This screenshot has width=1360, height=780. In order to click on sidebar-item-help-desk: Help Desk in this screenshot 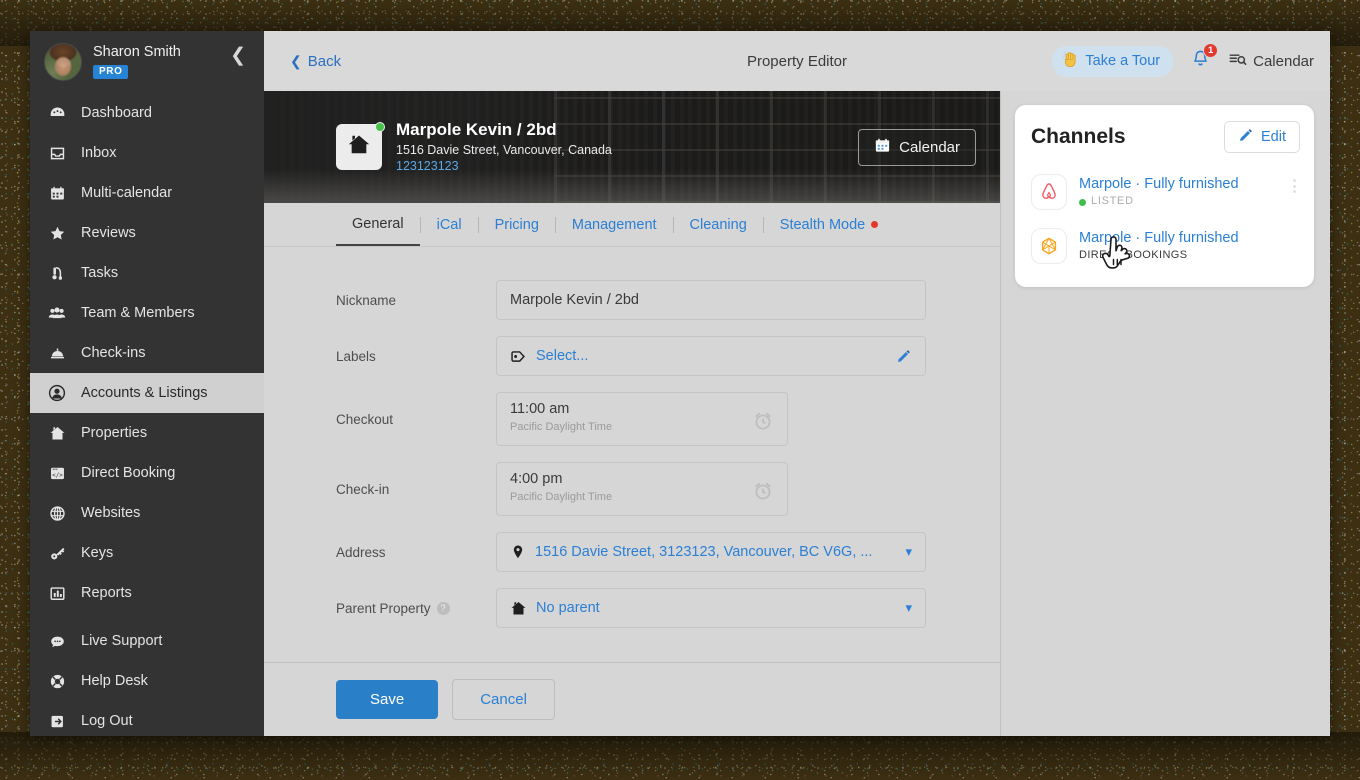, I will do `click(147, 681)`.